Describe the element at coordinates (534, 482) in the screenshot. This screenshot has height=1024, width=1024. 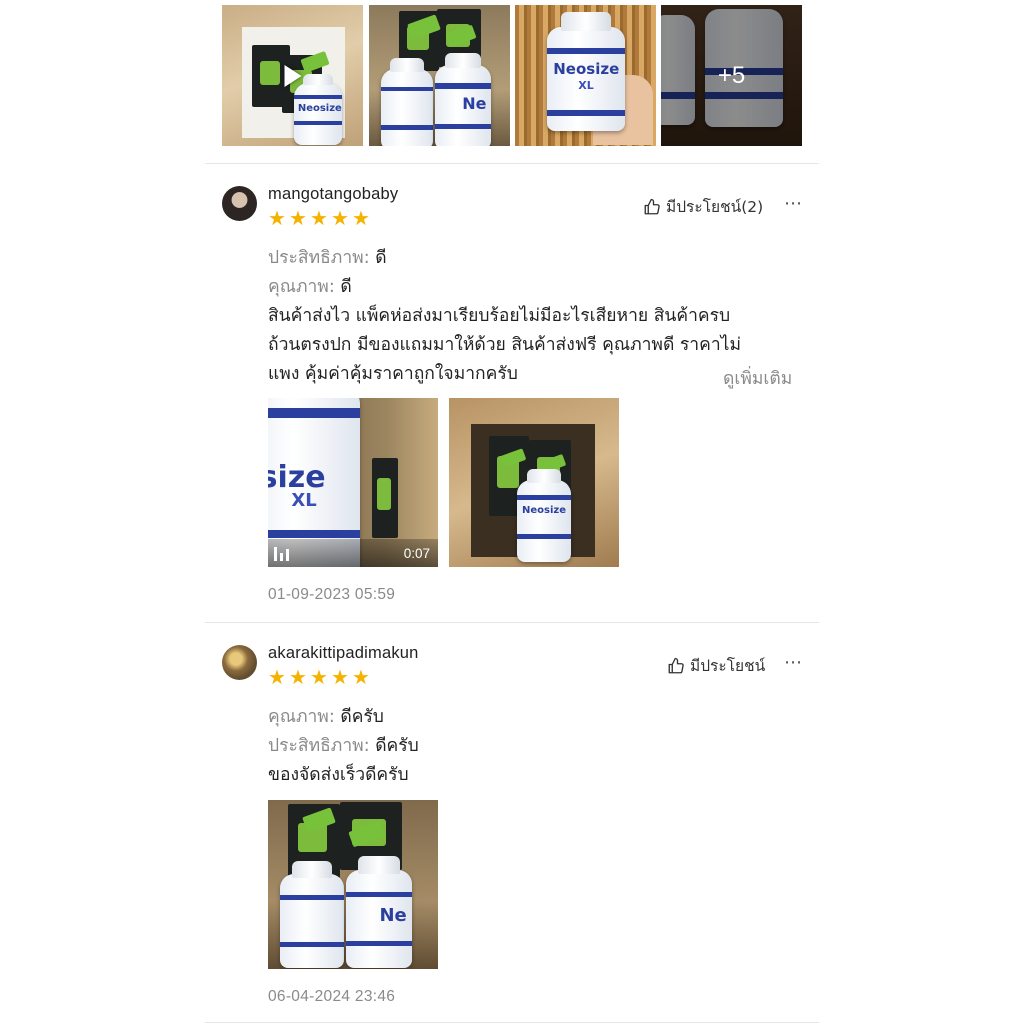
I see `review-image: Neosize` at that location.